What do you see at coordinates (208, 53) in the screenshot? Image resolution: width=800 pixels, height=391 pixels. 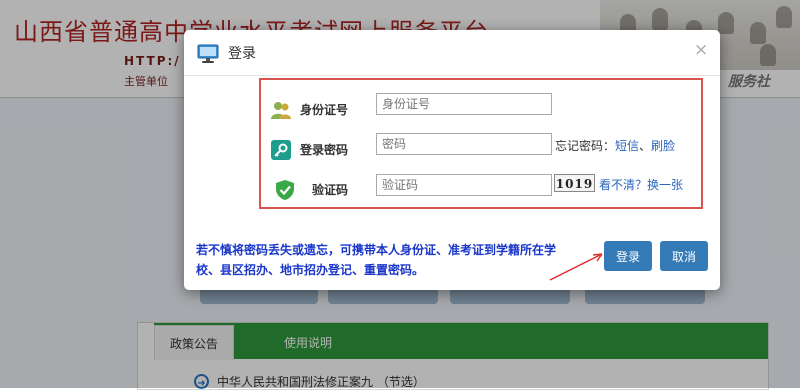 I see `monitor-icon` at bounding box center [208, 53].